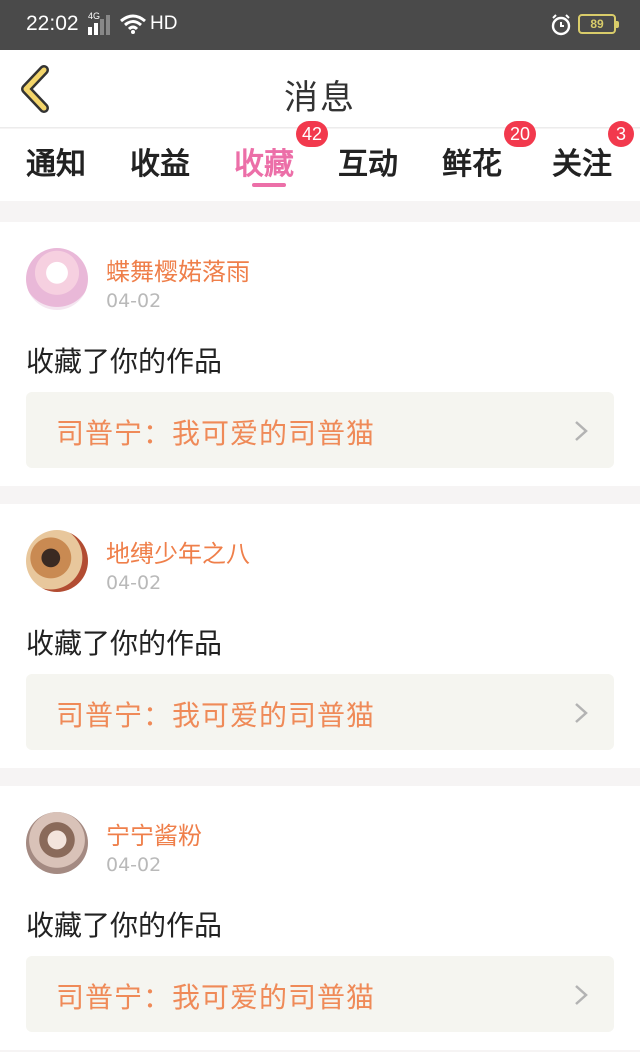  Describe the element at coordinates (312, 134) in the screenshot. I see `favorites-badge: 42` at that location.